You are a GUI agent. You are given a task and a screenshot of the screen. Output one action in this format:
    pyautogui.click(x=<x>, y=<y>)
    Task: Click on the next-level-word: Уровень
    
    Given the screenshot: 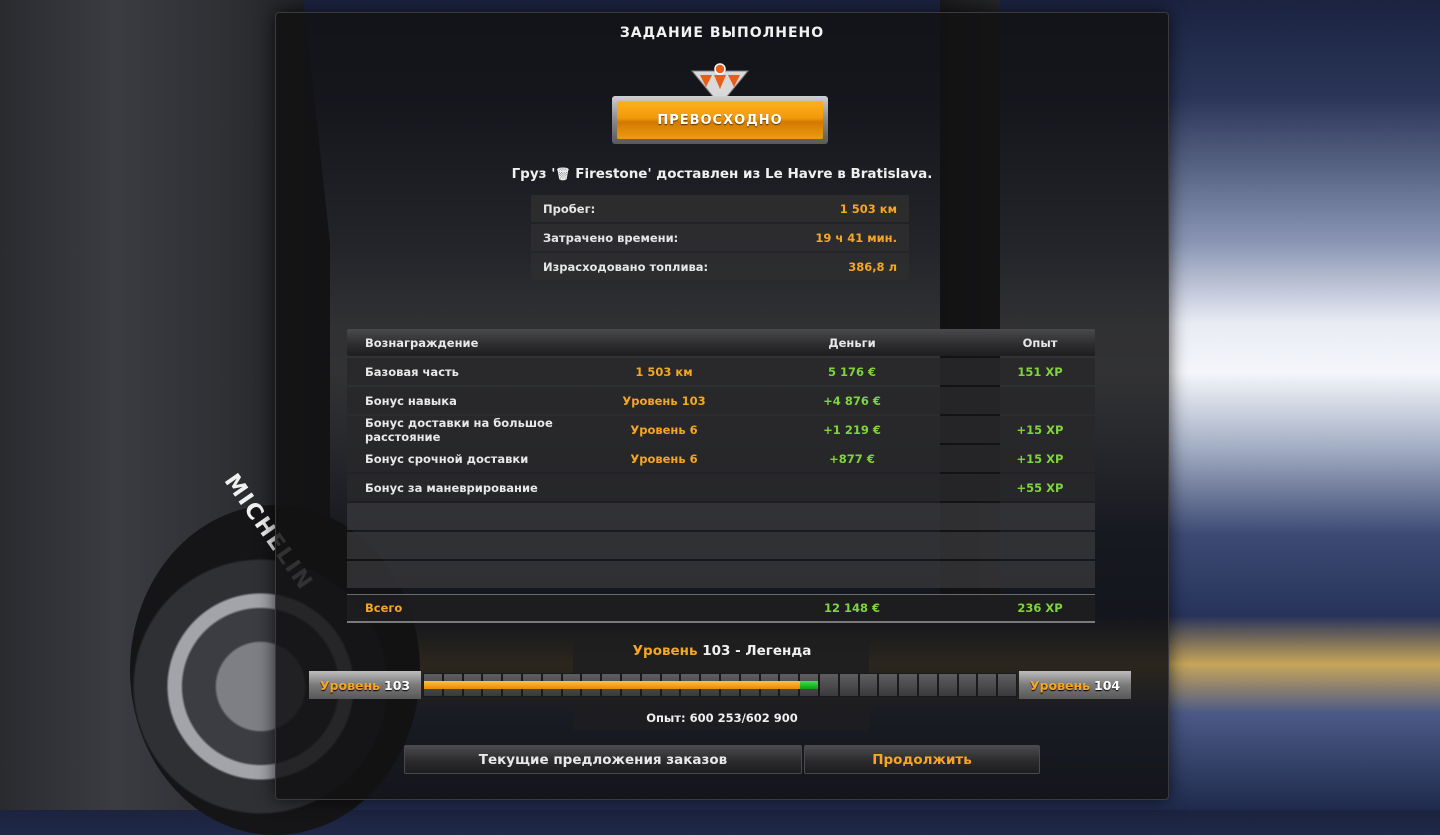 What is the action you would take?
    pyautogui.click(x=1059, y=685)
    